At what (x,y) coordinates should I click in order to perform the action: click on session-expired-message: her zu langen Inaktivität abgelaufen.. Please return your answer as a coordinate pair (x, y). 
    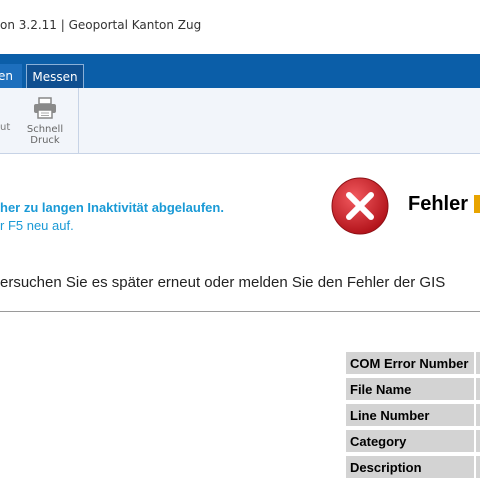
    Looking at the image, I should click on (112, 207).